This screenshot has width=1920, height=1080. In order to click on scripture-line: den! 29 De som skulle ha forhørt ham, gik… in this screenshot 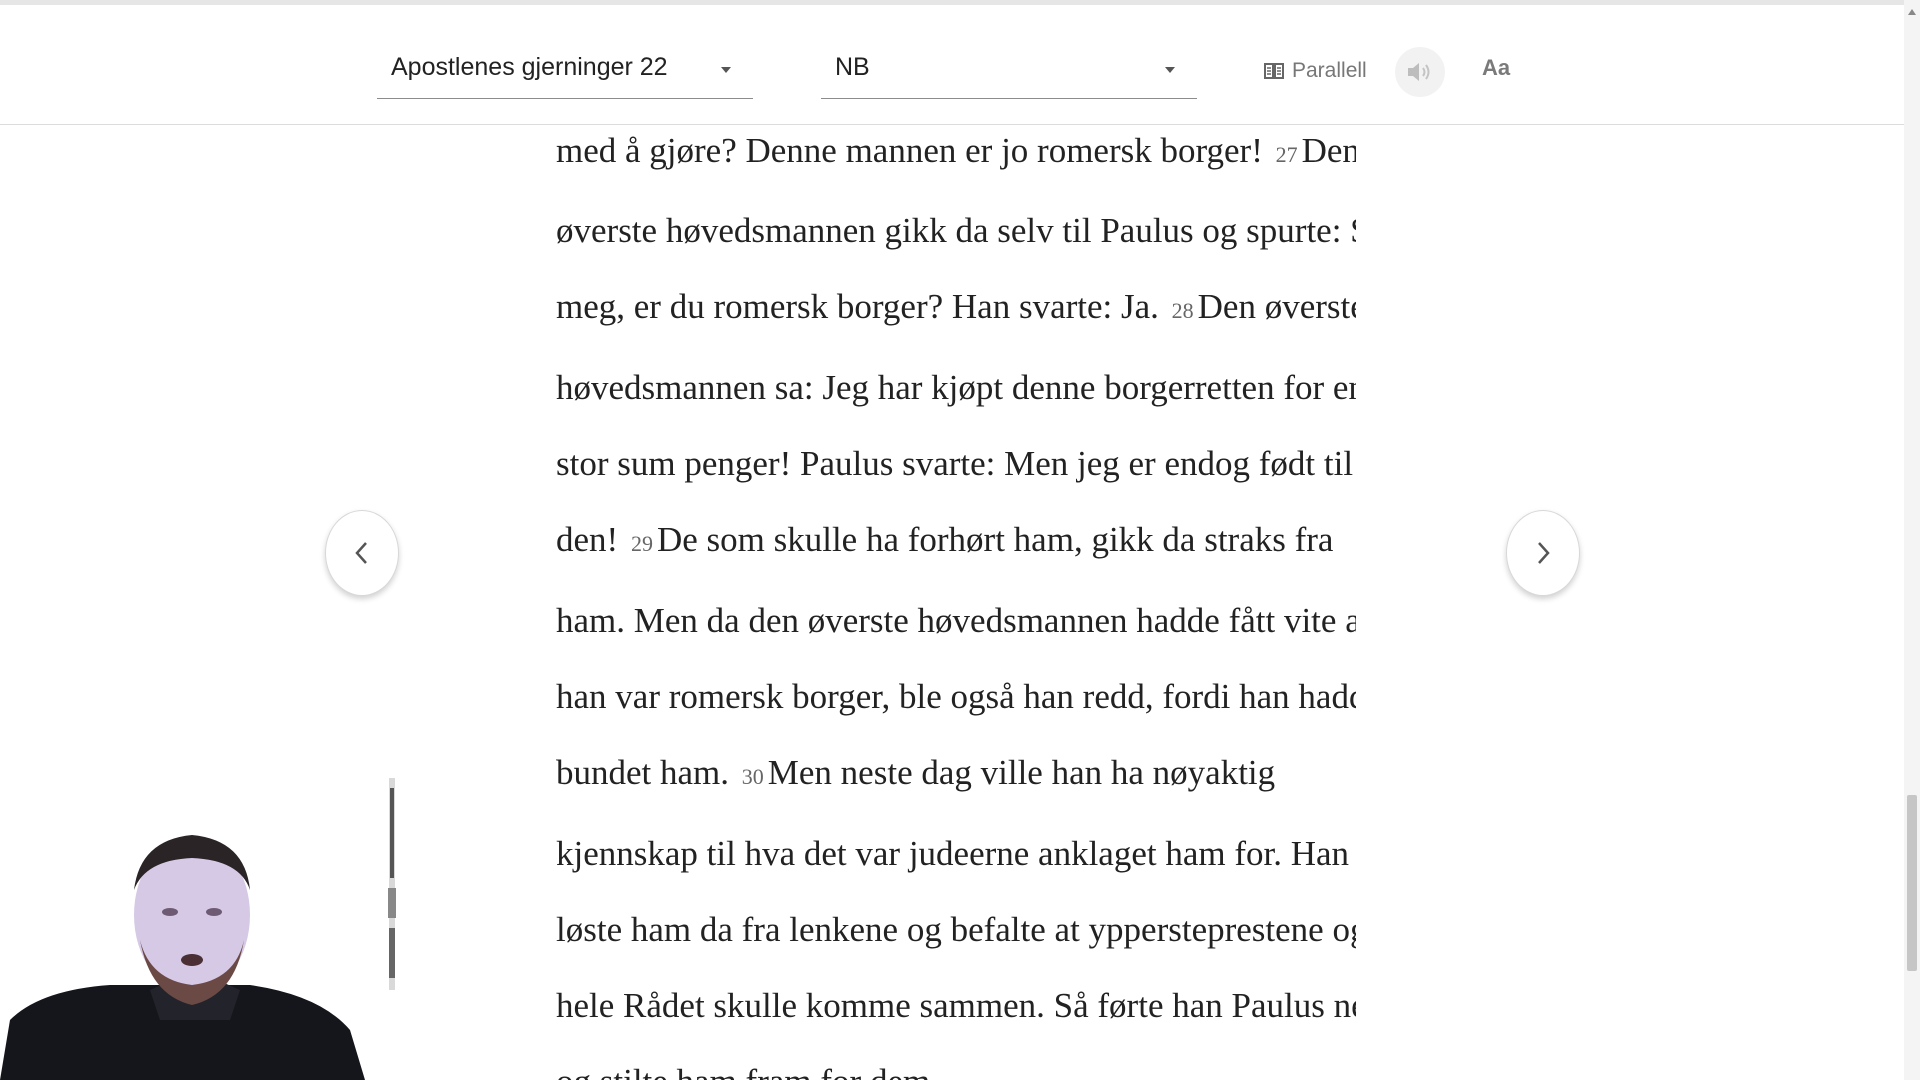, I will do `click(944, 540)`.